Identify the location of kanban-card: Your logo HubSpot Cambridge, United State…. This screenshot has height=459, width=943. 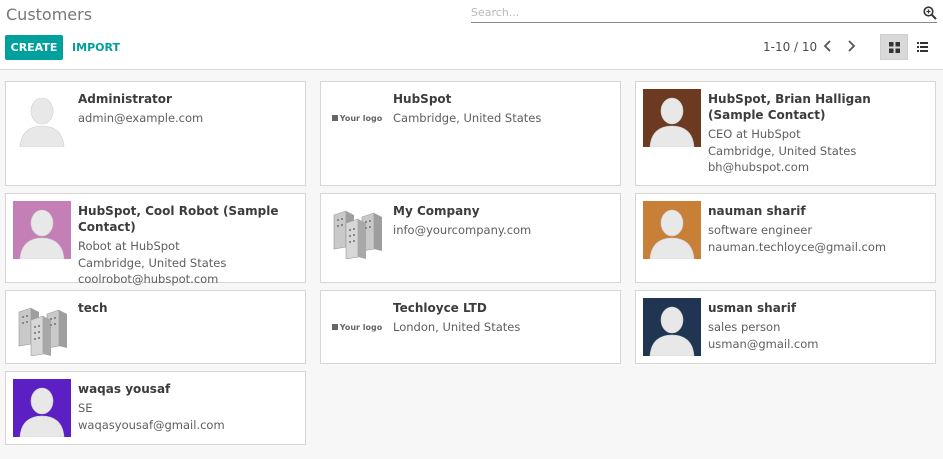
(470, 133).